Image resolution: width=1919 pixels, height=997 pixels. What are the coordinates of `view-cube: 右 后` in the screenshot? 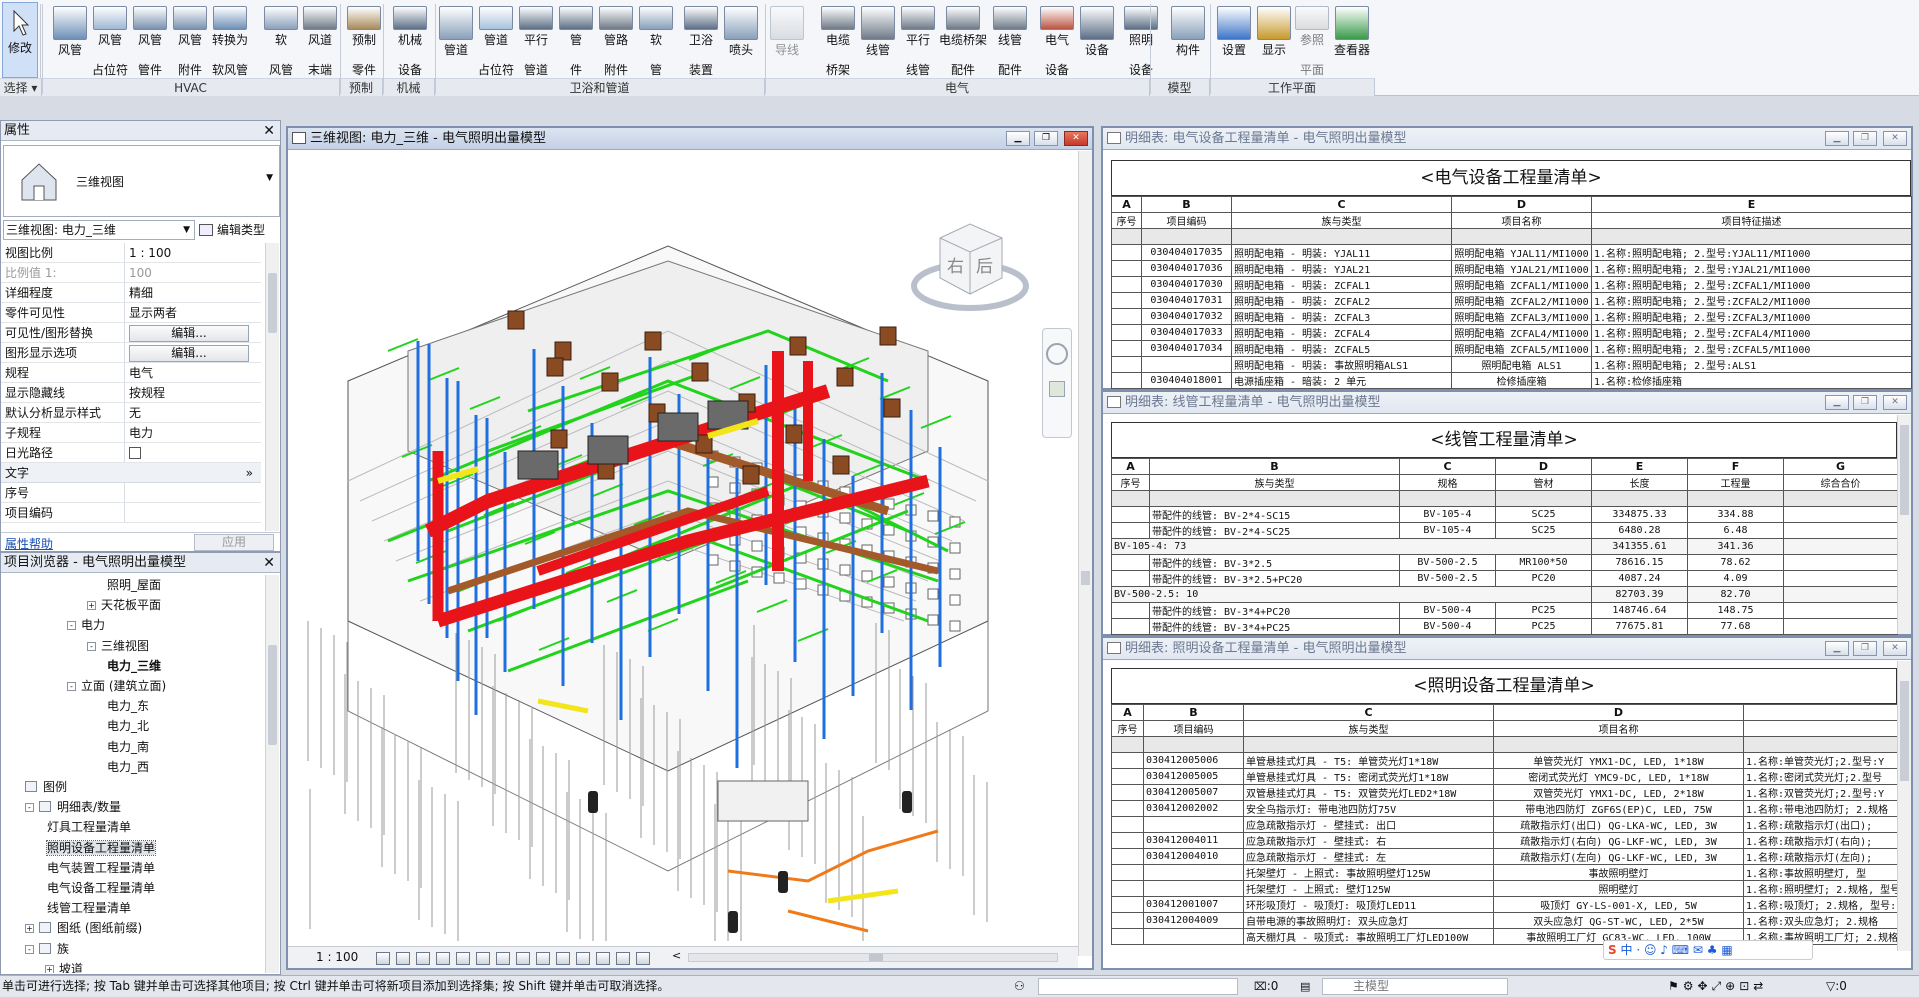 It's located at (970, 263).